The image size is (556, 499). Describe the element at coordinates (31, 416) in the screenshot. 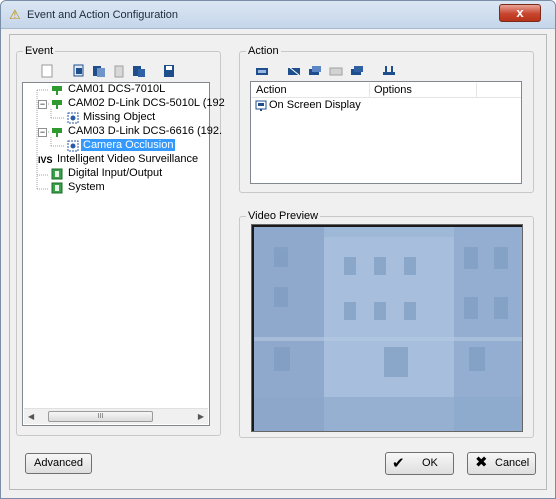

I see `scroll-left-icon: ◀` at that location.